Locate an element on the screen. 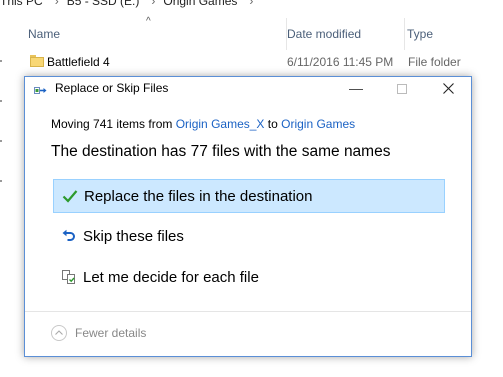 The image size is (503, 377). breadcrumb-item-folder: Origin Games is located at coordinates (200, 4).